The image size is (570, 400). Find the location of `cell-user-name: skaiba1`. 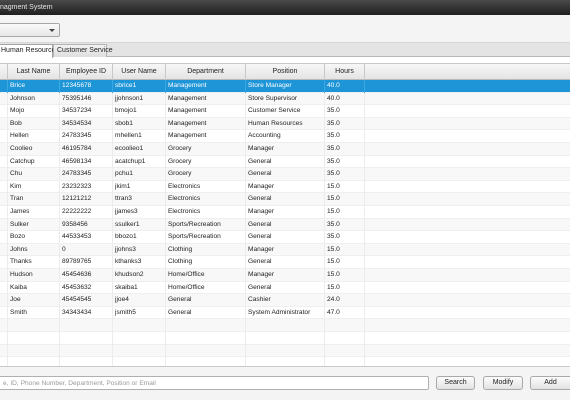

cell-user-name: skaiba1 is located at coordinates (139, 288).